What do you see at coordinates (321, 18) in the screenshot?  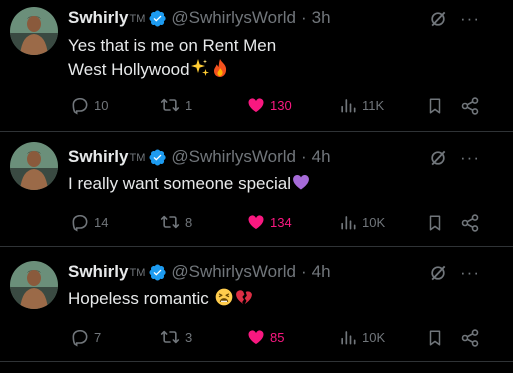 I see `timestamp: 3h` at bounding box center [321, 18].